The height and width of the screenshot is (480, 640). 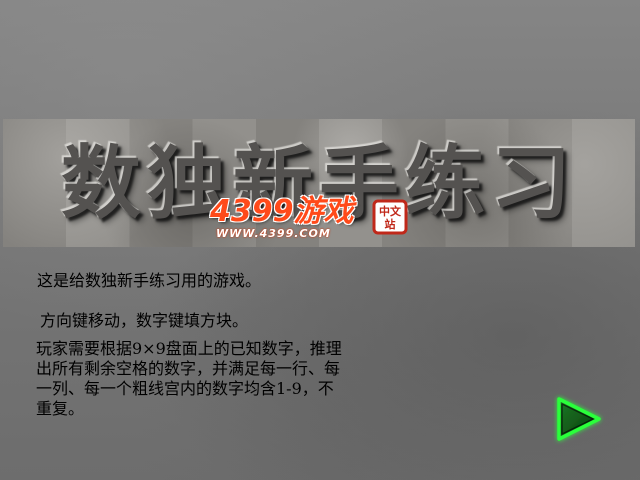 I want to click on intro-line-1: 这是给数独新手练习用的游戏。, so click(x=149, y=280).